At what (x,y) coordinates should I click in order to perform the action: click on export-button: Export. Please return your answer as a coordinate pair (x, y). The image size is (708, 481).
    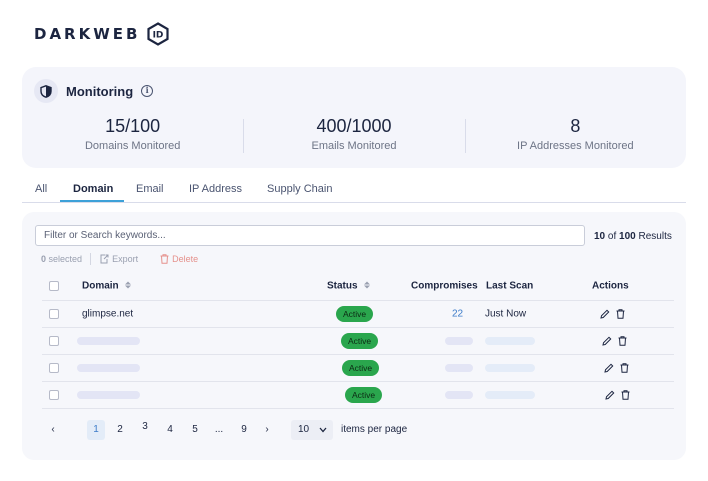
    Looking at the image, I should click on (118, 259).